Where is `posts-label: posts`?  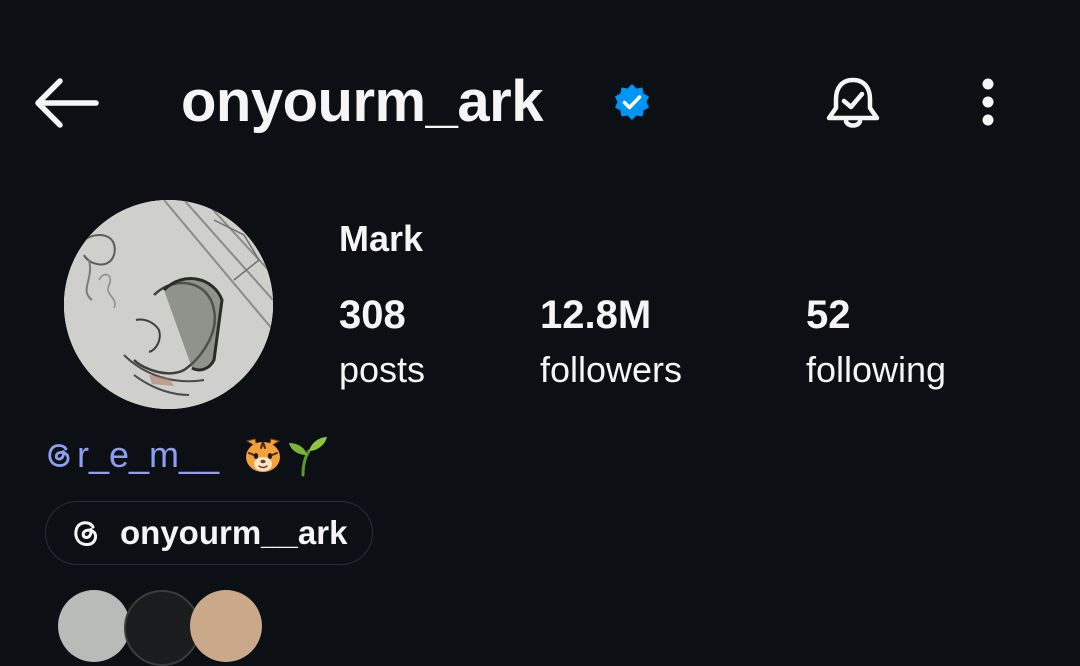
posts-label: posts is located at coordinates (382, 369).